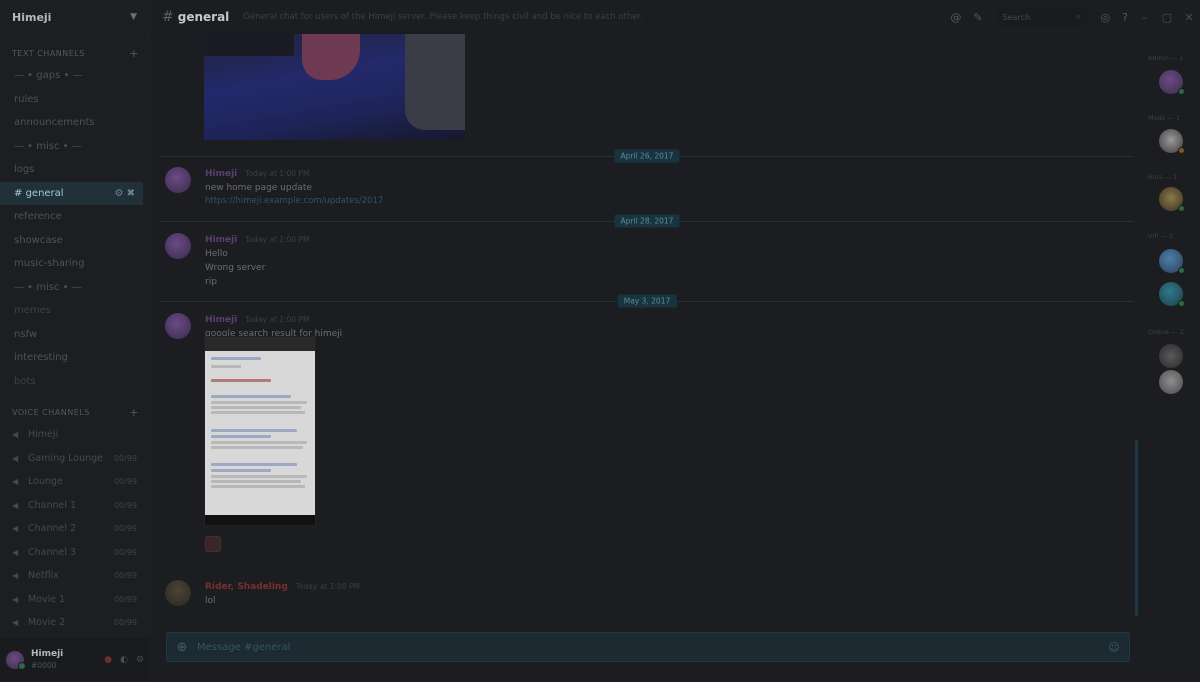  Describe the element at coordinates (74, 311) in the screenshot. I see `channel-item: memes` at that location.